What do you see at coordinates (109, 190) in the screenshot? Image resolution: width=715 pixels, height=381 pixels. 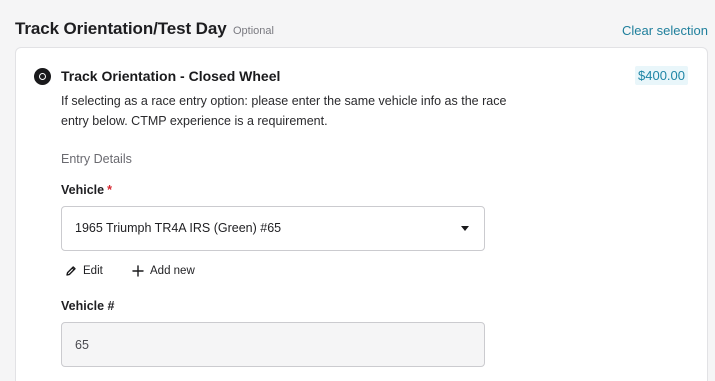 I see `required-marker: *` at bounding box center [109, 190].